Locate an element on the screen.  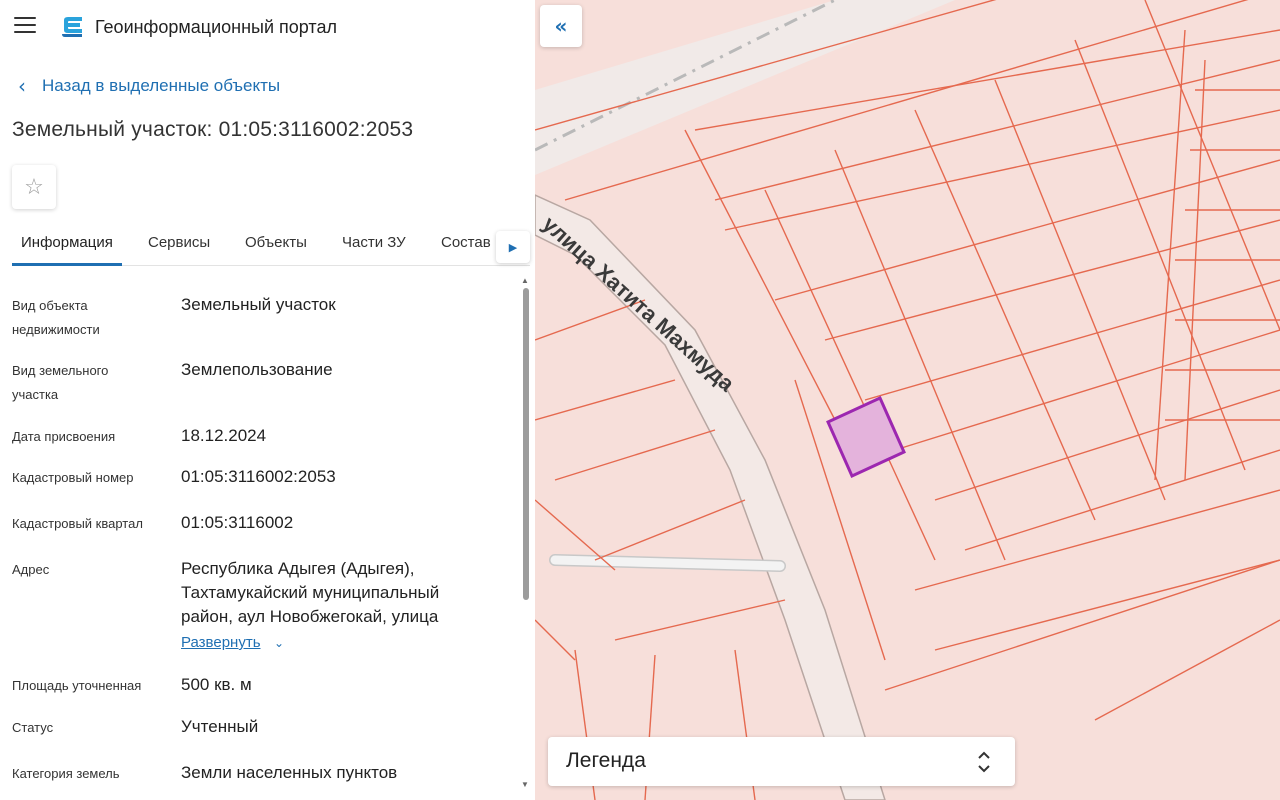
double-chevron-left-icon: « is located at coordinates (561, 26).